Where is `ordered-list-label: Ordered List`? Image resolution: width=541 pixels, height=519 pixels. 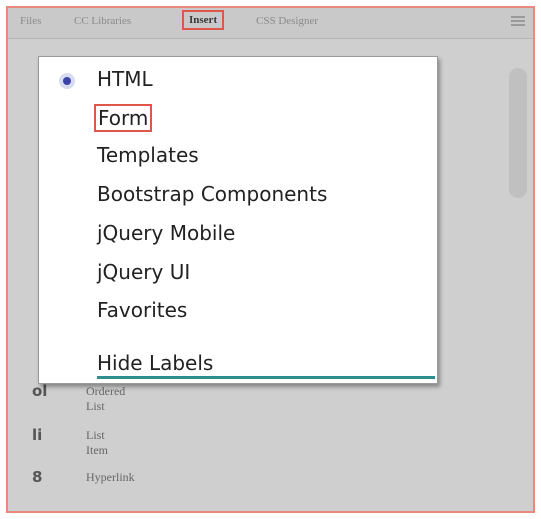
ordered-list-label: Ordered List is located at coordinates (106, 398).